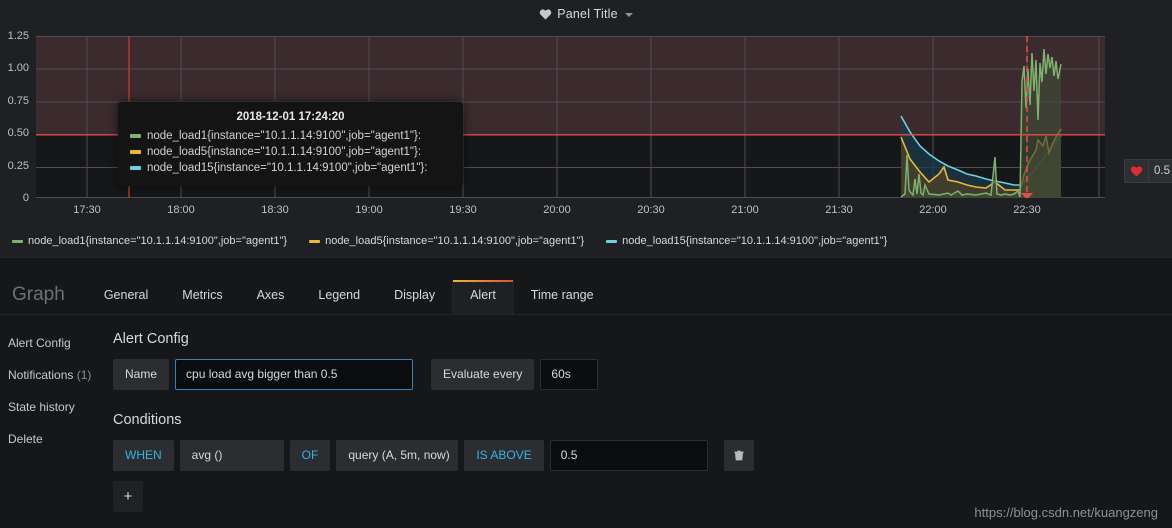 The width and height of the screenshot is (1172, 528). What do you see at coordinates (294, 374) in the screenshot?
I see `alert-name-input: cpu load avg bigger than 0.5` at bounding box center [294, 374].